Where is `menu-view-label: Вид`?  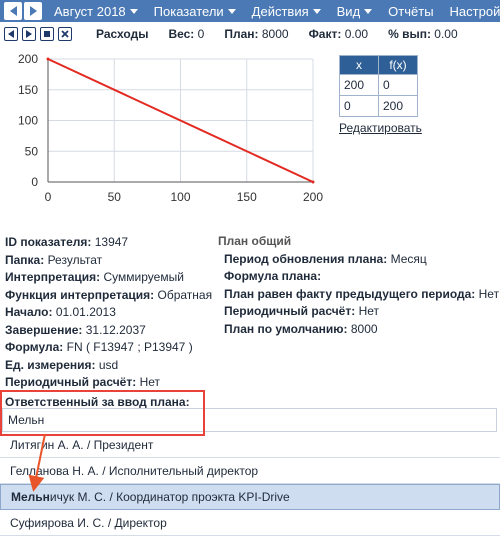 menu-view-label: Вид is located at coordinates (348, 11).